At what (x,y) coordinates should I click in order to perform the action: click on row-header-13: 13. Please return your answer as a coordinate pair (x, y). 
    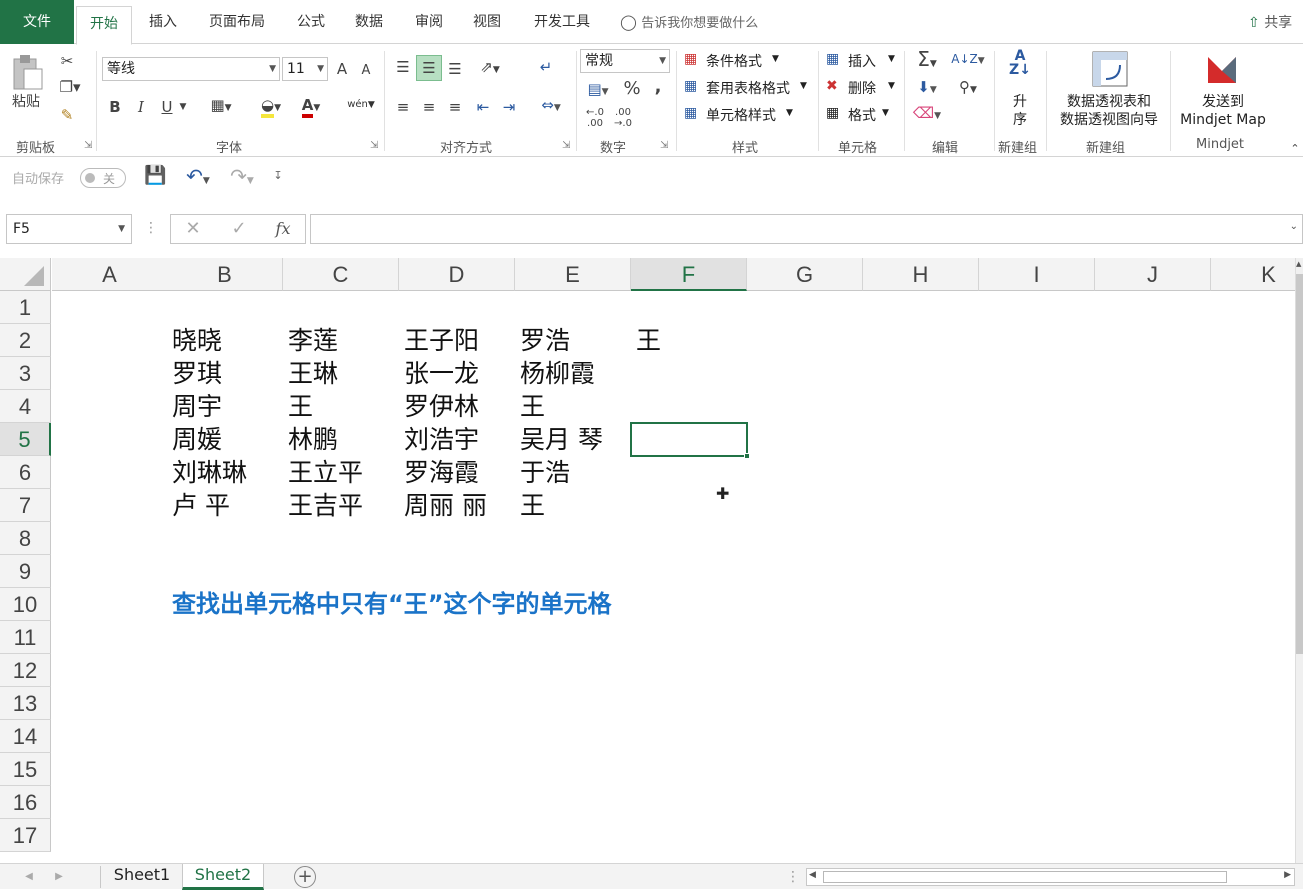
    Looking at the image, I should click on (25, 703).